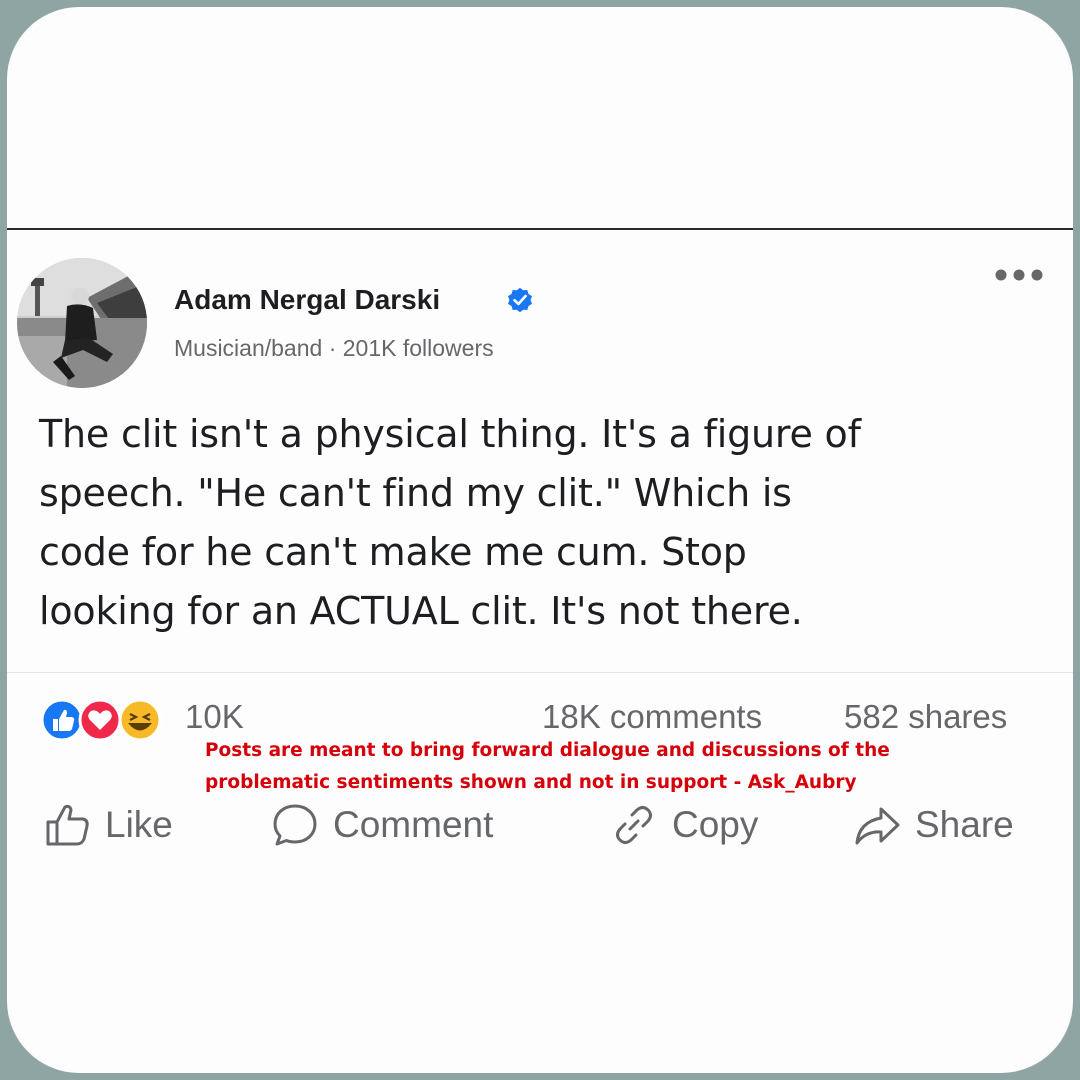 Image resolution: width=1080 pixels, height=1080 pixels. I want to click on comments-count: 18K comments, so click(652, 717).